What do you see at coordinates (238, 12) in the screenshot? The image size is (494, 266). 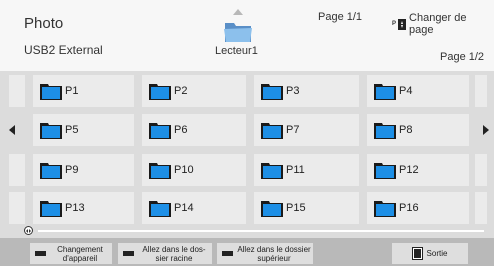 I see `up-arrow-icon` at bounding box center [238, 12].